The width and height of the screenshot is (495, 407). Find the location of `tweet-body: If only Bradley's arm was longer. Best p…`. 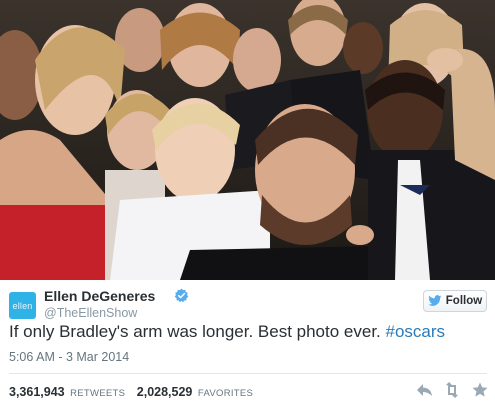

tweet-body: If only Bradley's arm was longer. Best p… is located at coordinates (195, 331).